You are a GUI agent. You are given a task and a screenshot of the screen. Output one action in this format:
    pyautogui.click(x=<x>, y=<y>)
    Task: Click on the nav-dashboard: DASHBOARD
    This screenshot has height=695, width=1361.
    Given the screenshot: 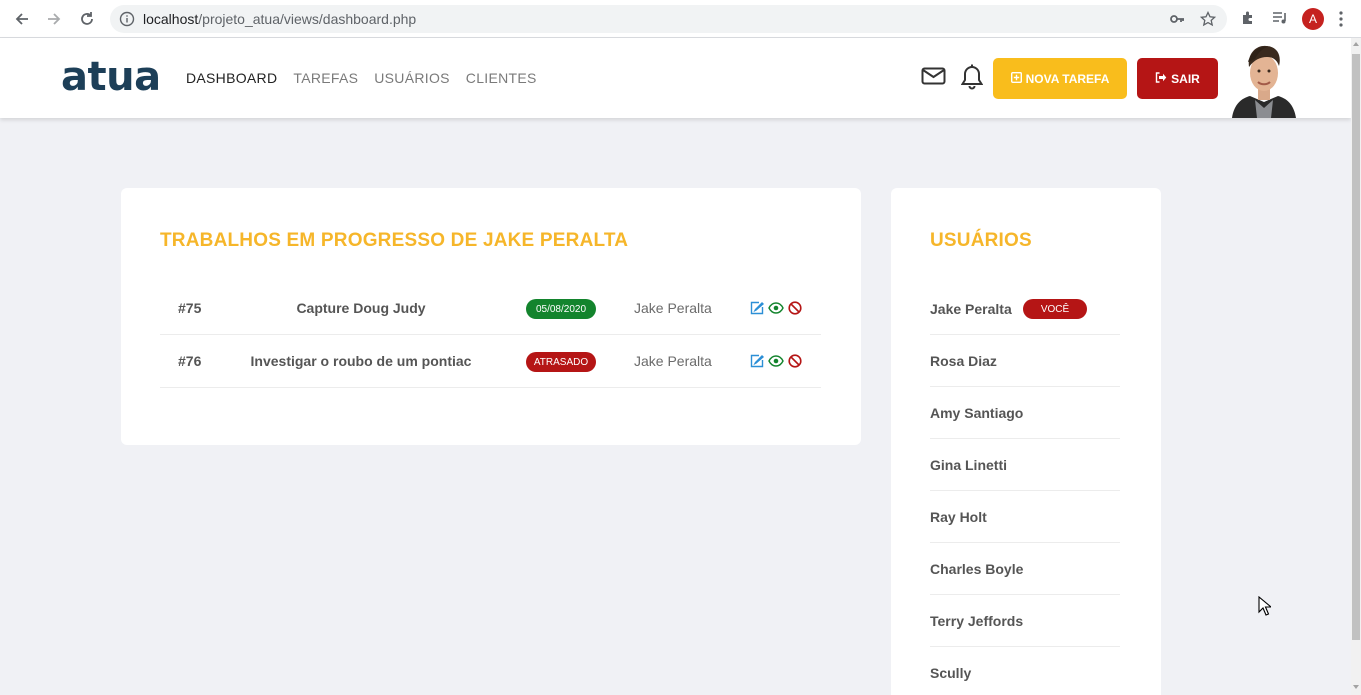 What is the action you would take?
    pyautogui.click(x=231, y=78)
    